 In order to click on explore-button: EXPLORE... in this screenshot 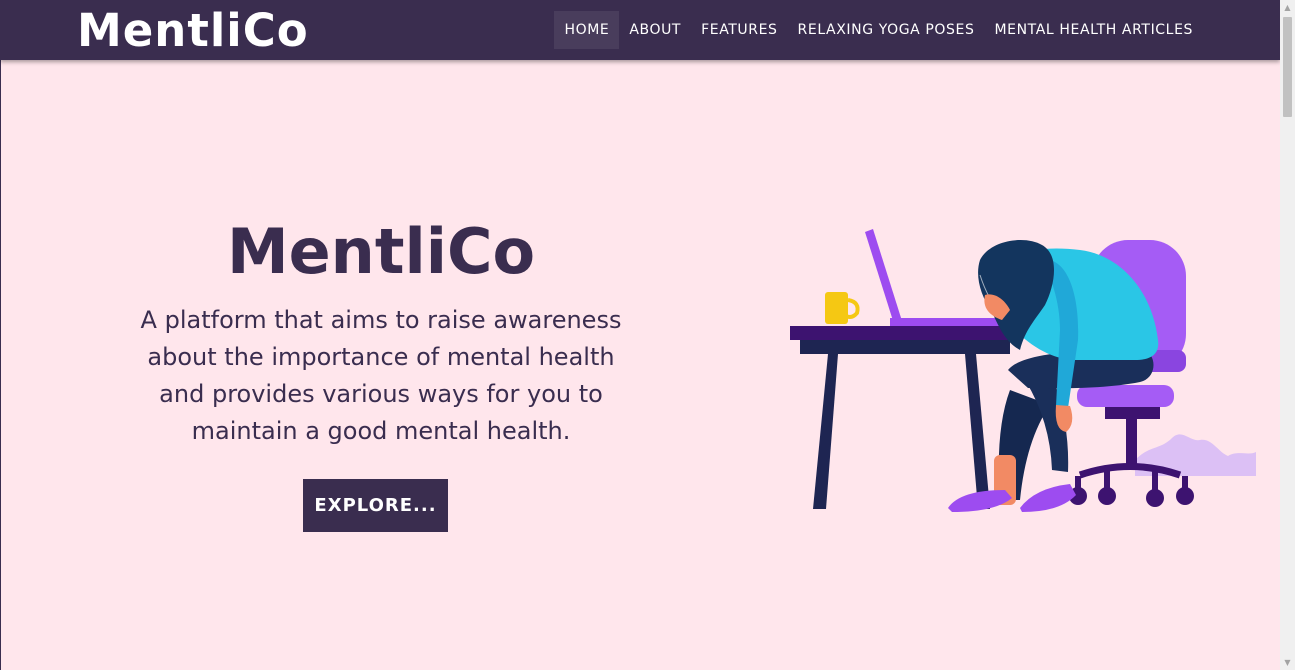, I will do `click(375, 505)`.